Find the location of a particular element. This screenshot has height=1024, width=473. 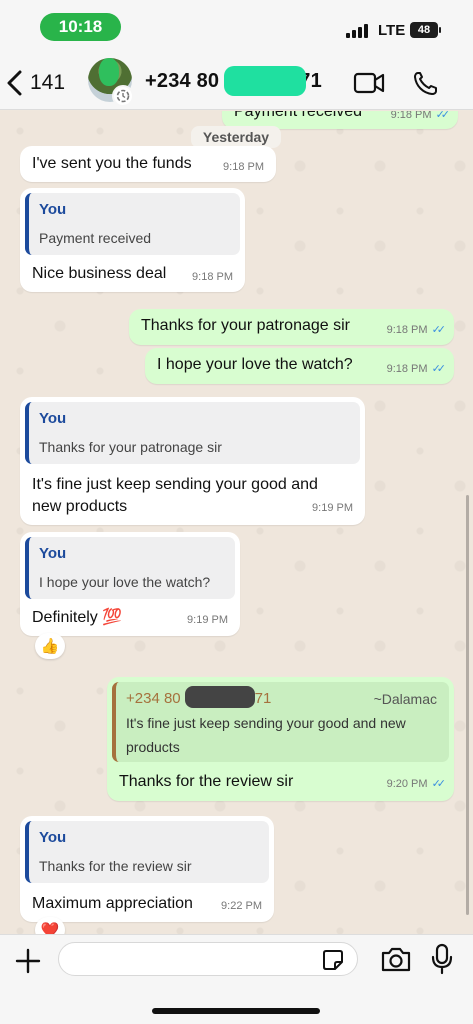

camera-icon is located at coordinates (396, 959).